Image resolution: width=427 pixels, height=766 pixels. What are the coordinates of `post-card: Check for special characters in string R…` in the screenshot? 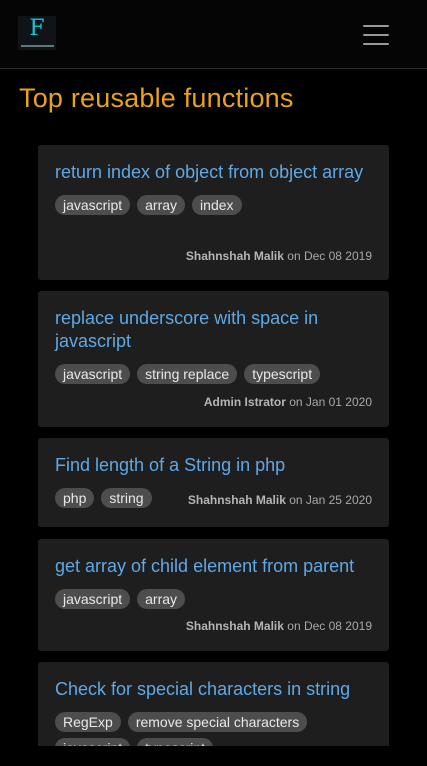 It's located at (213, 704).